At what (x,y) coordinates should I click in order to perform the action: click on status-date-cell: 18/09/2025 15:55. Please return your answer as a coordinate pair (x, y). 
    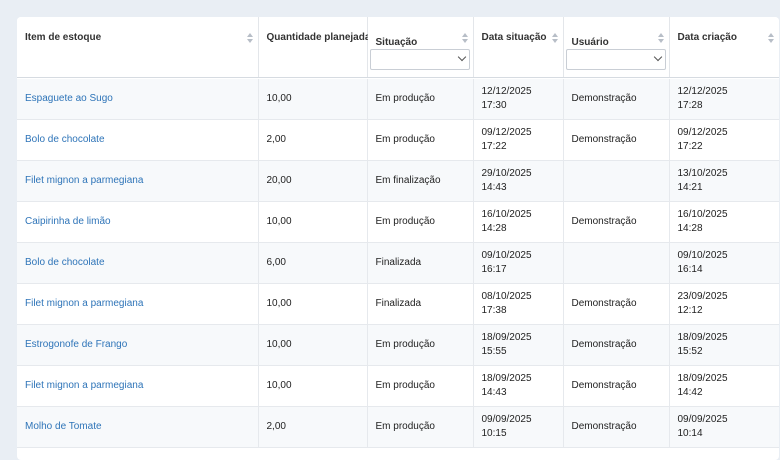
    Looking at the image, I should click on (518, 345).